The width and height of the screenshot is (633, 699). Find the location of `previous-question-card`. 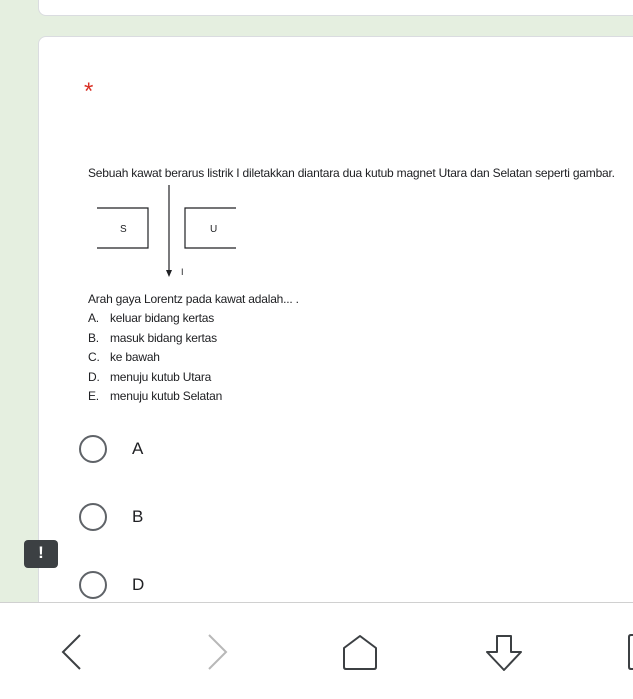

previous-question-card is located at coordinates (335, 8).